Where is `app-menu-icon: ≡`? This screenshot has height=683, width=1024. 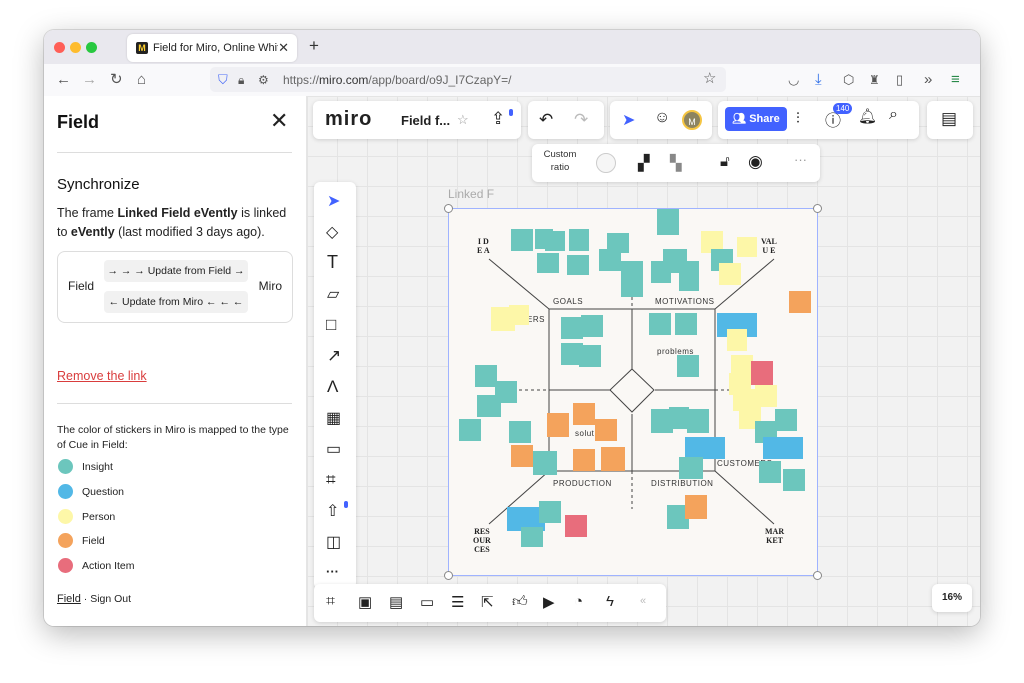
app-menu-icon: ≡ is located at coordinates (955, 80).